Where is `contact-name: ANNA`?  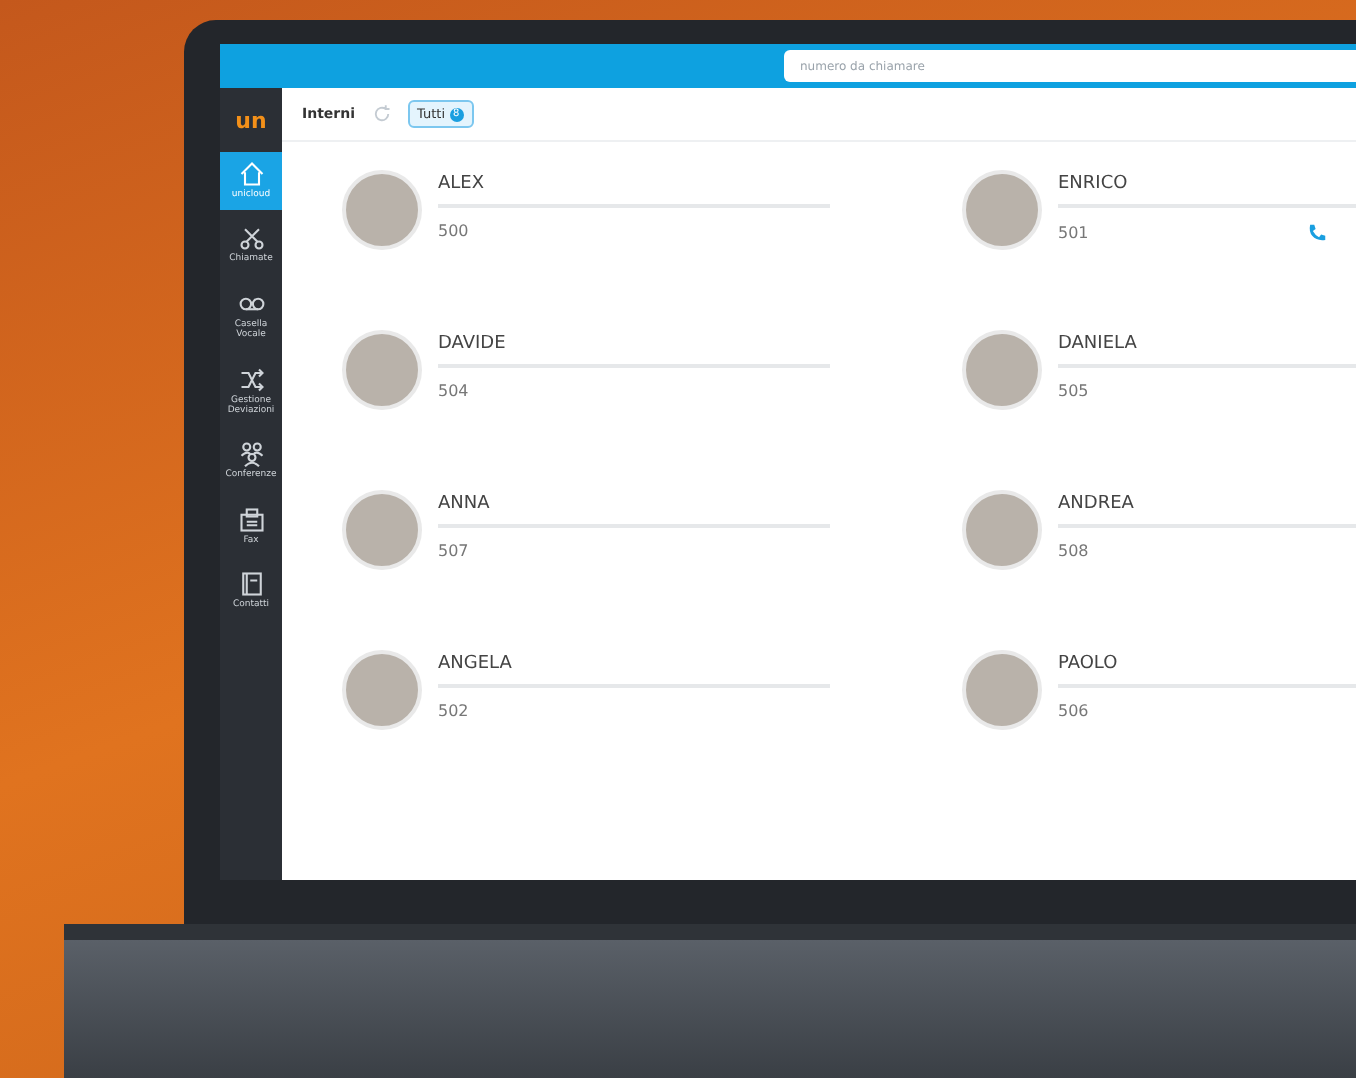
contact-name: ANNA is located at coordinates (465, 504).